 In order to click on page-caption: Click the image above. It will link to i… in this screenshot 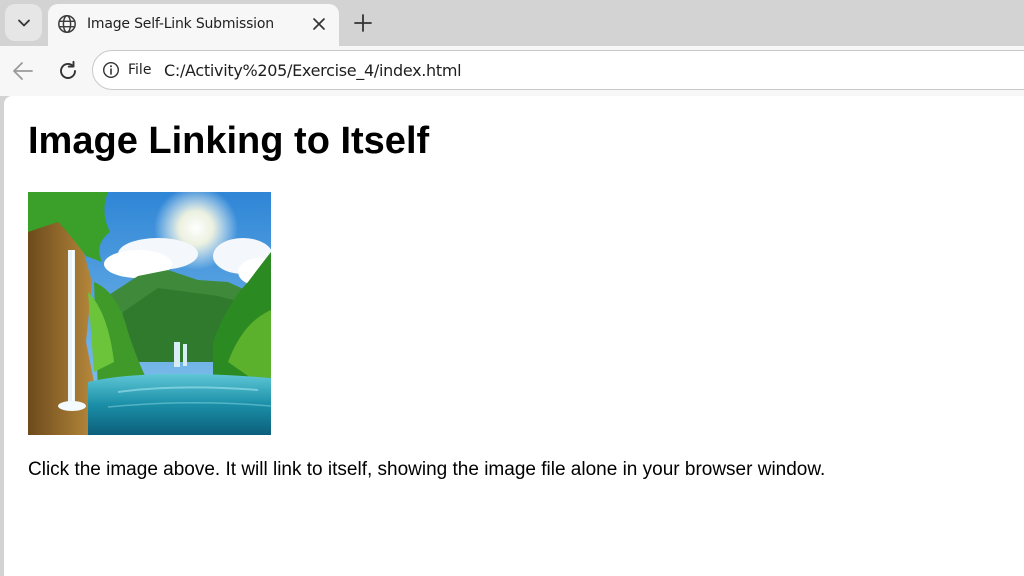, I will do `click(427, 469)`.